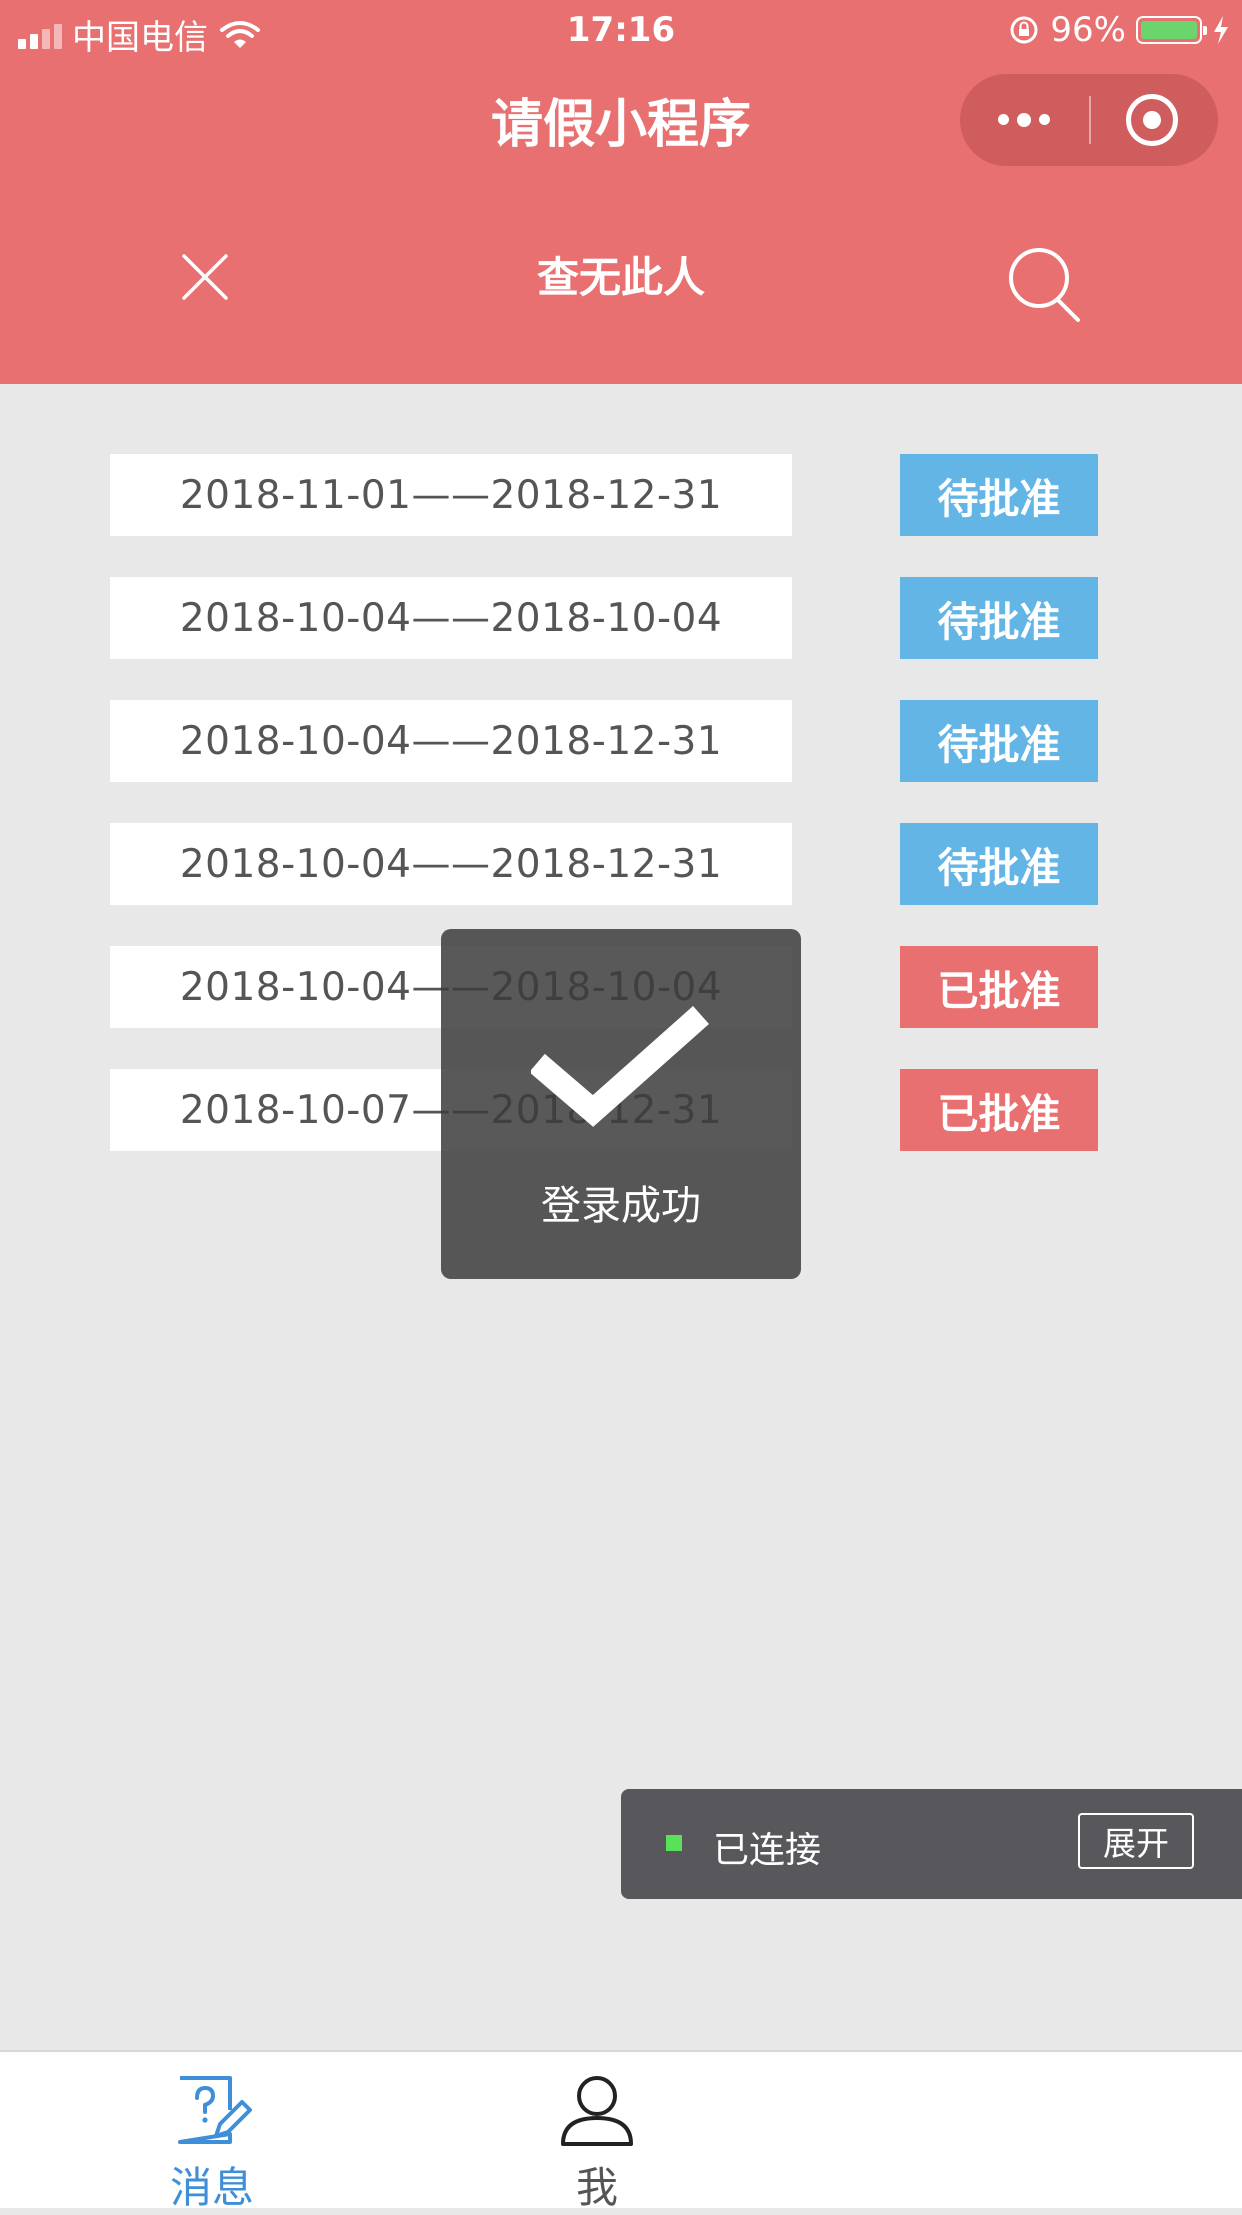 This screenshot has height=2215, width=1242. What do you see at coordinates (1136, 1841) in the screenshot?
I see `expand-button: 展开` at bounding box center [1136, 1841].